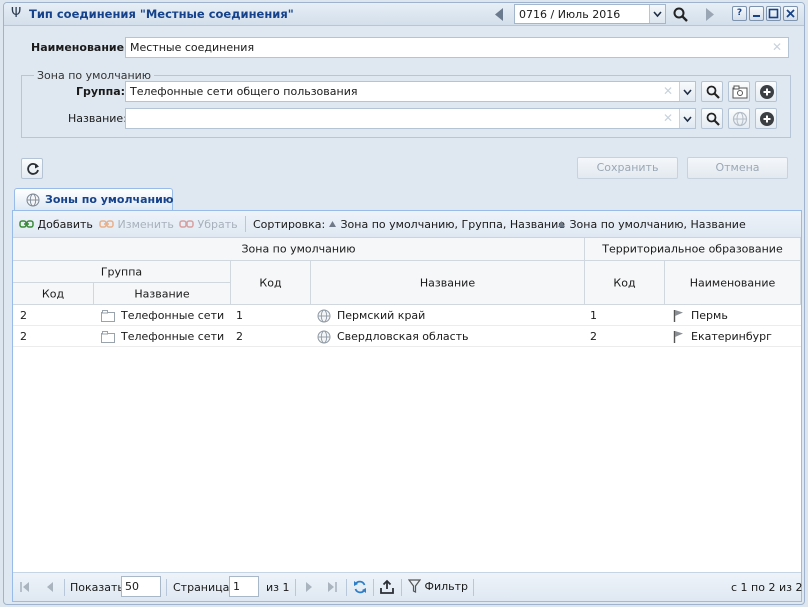 This screenshot has height=607, width=808. What do you see at coordinates (245, 224) in the screenshot?
I see `toolbar-separator` at bounding box center [245, 224].